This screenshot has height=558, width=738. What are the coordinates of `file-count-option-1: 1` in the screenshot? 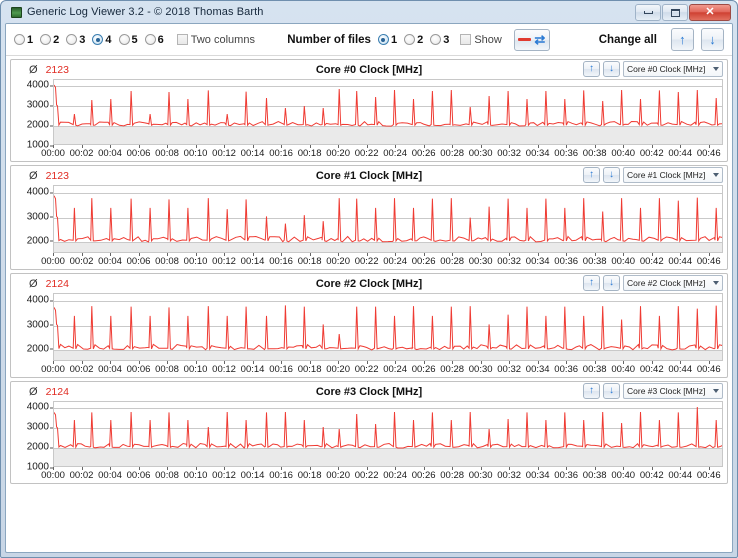 It's located at (387, 40).